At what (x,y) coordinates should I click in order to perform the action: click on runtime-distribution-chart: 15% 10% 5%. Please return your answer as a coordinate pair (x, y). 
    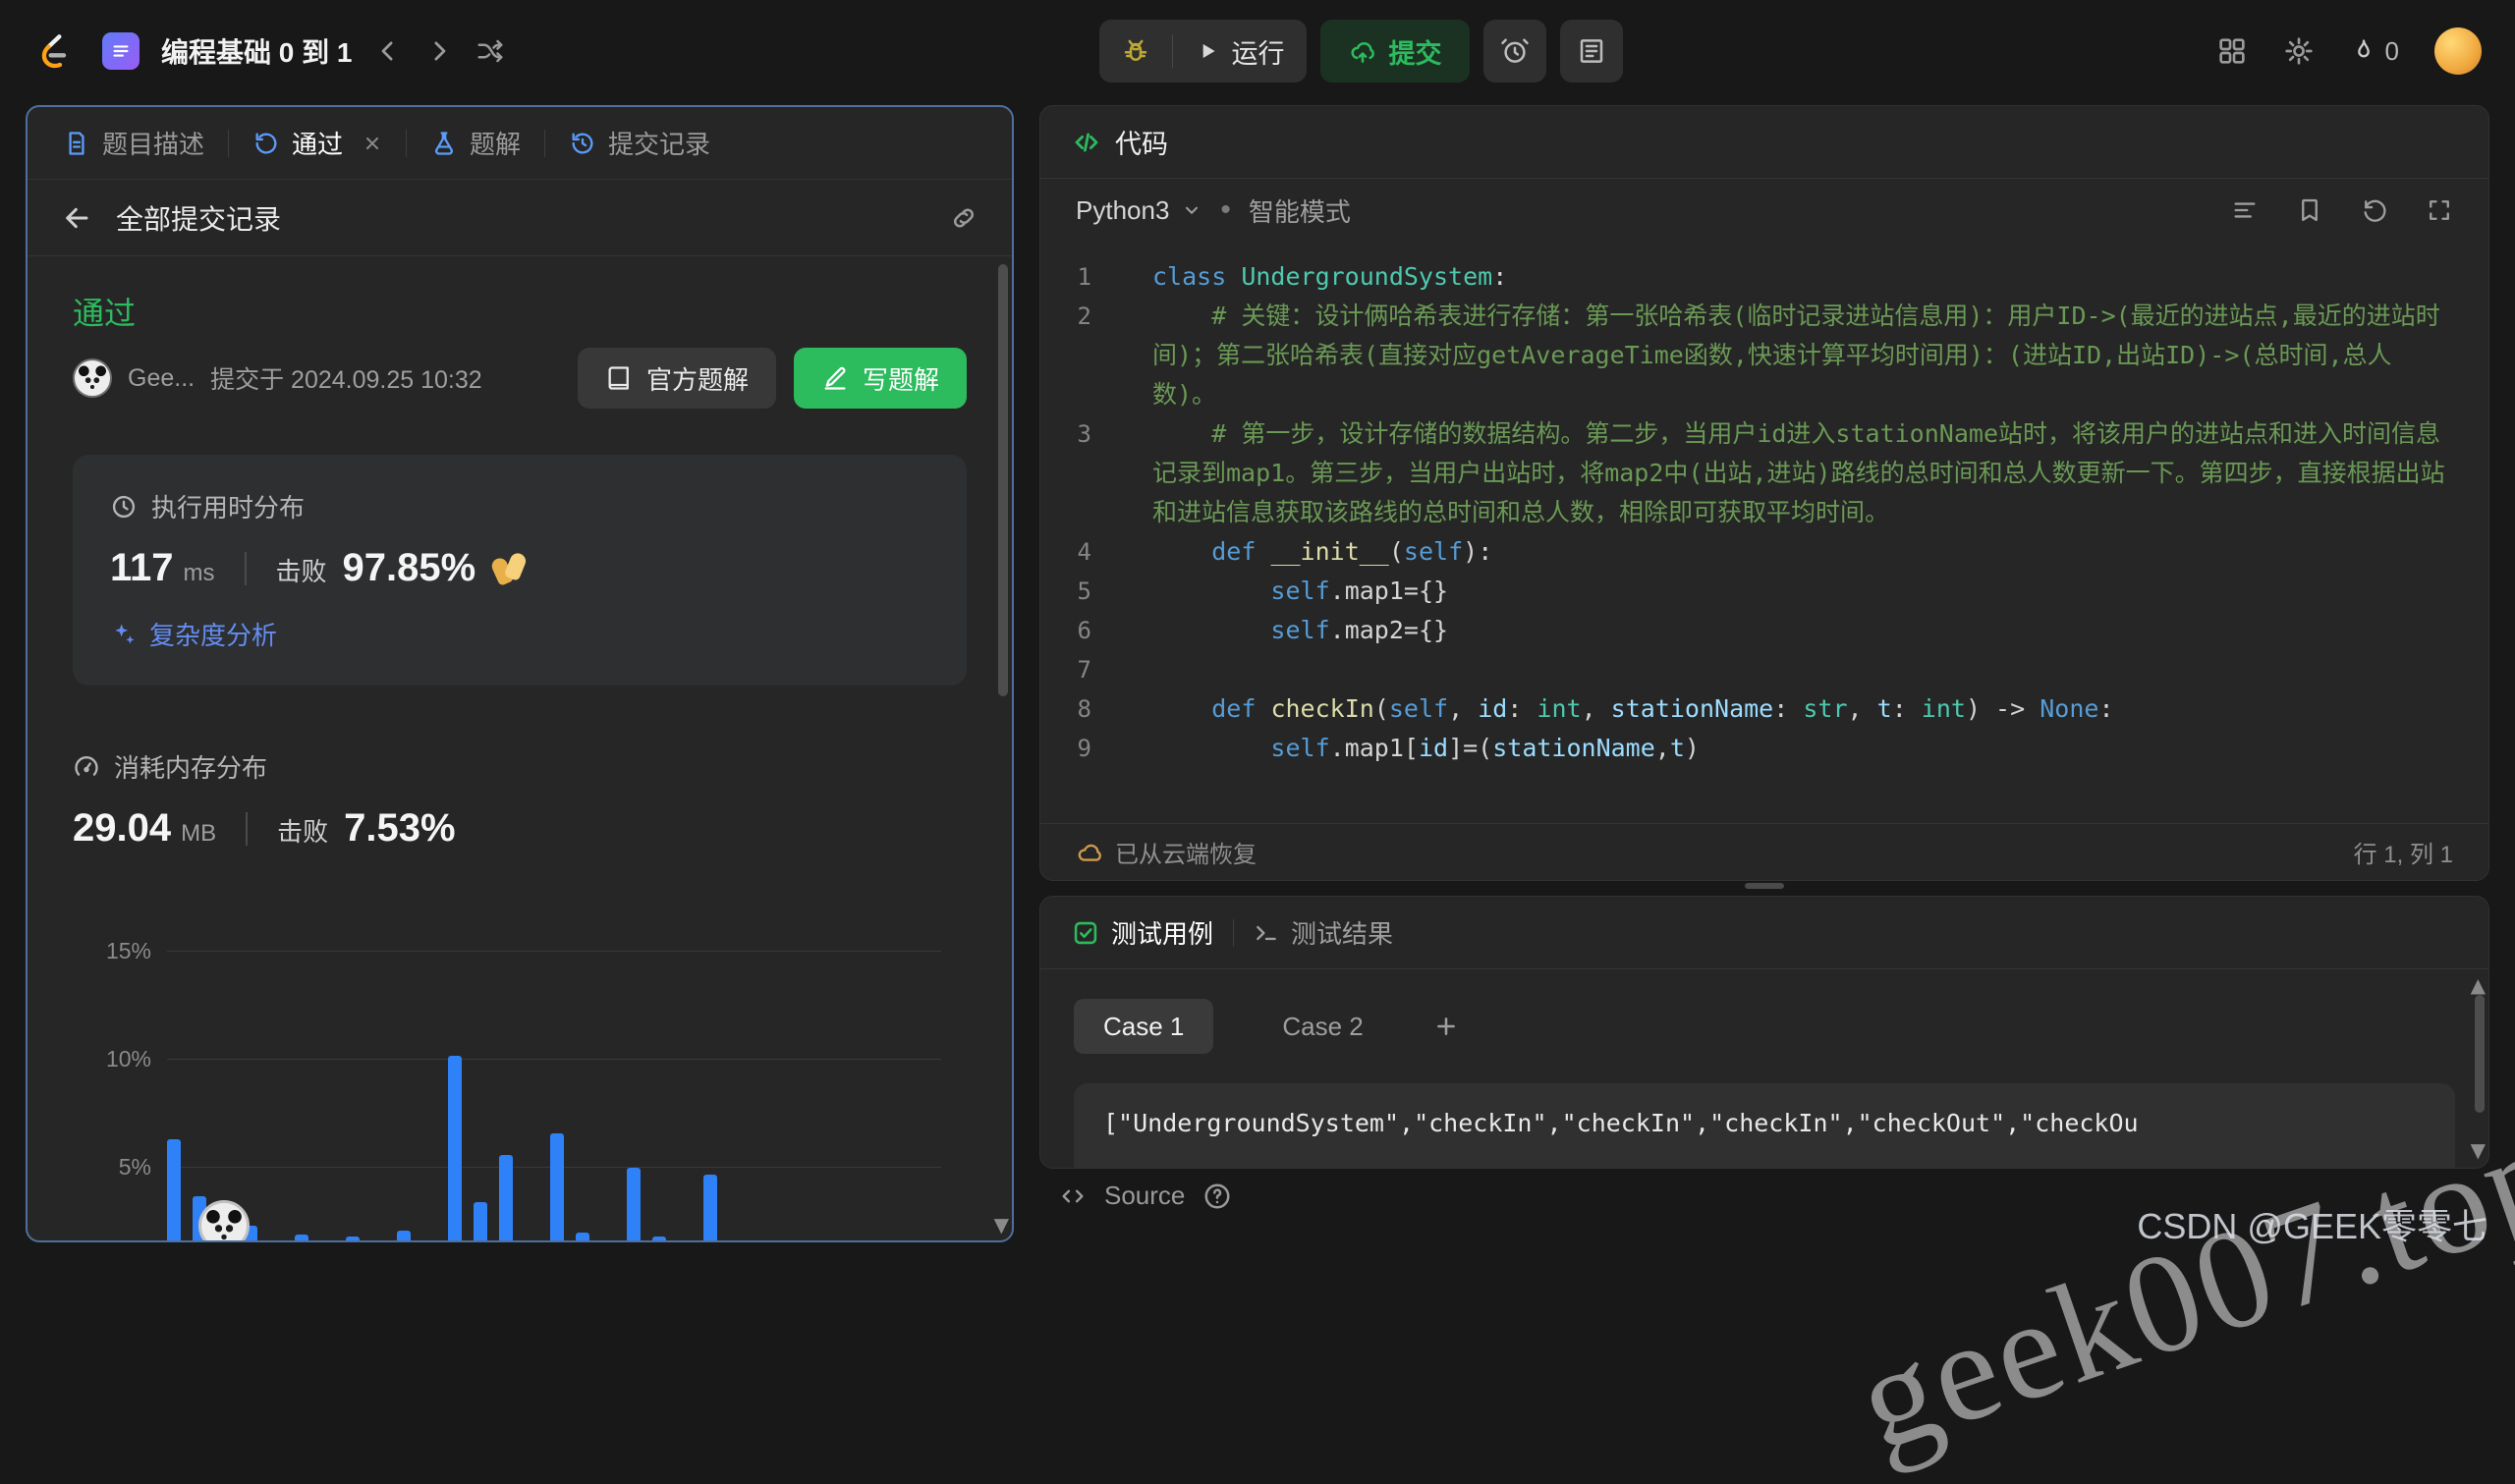
    Looking at the image, I should click on (520, 1078).